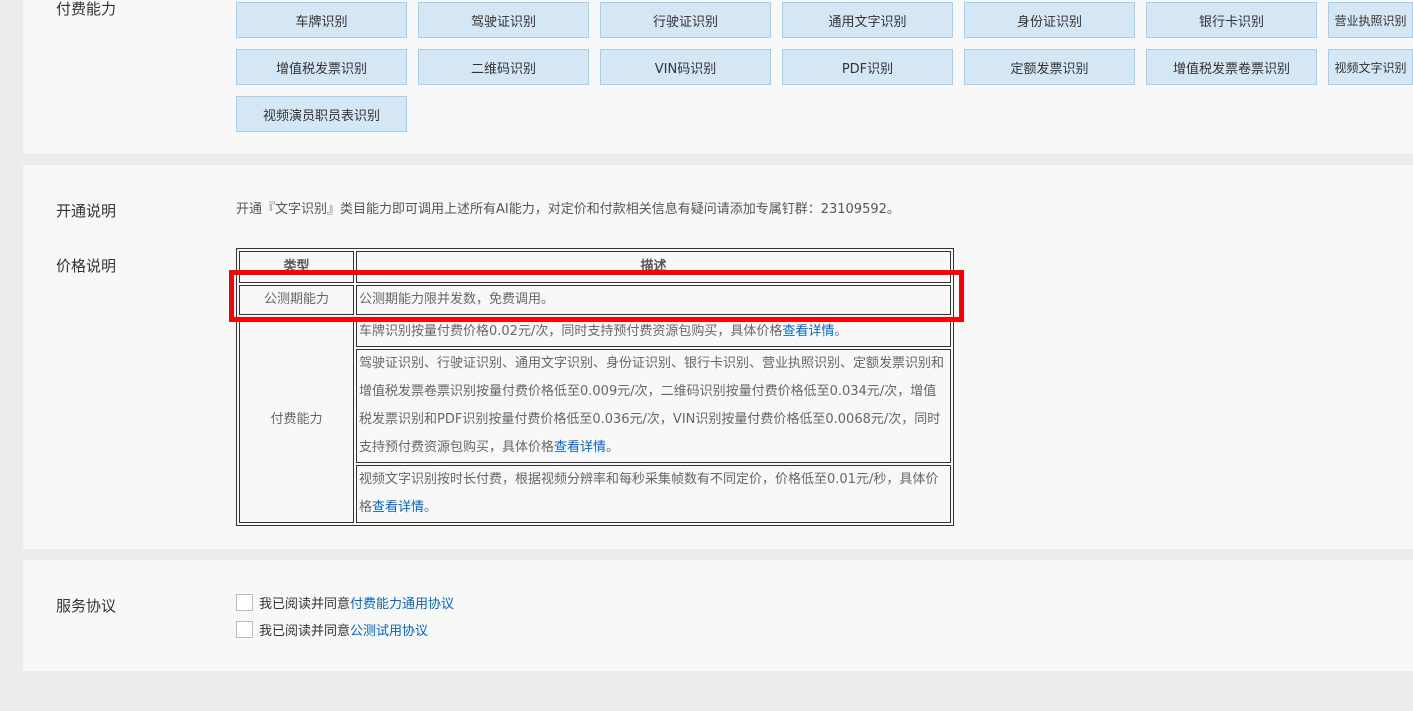  I want to click on capability-button: 驾驶证识别, so click(503, 20).